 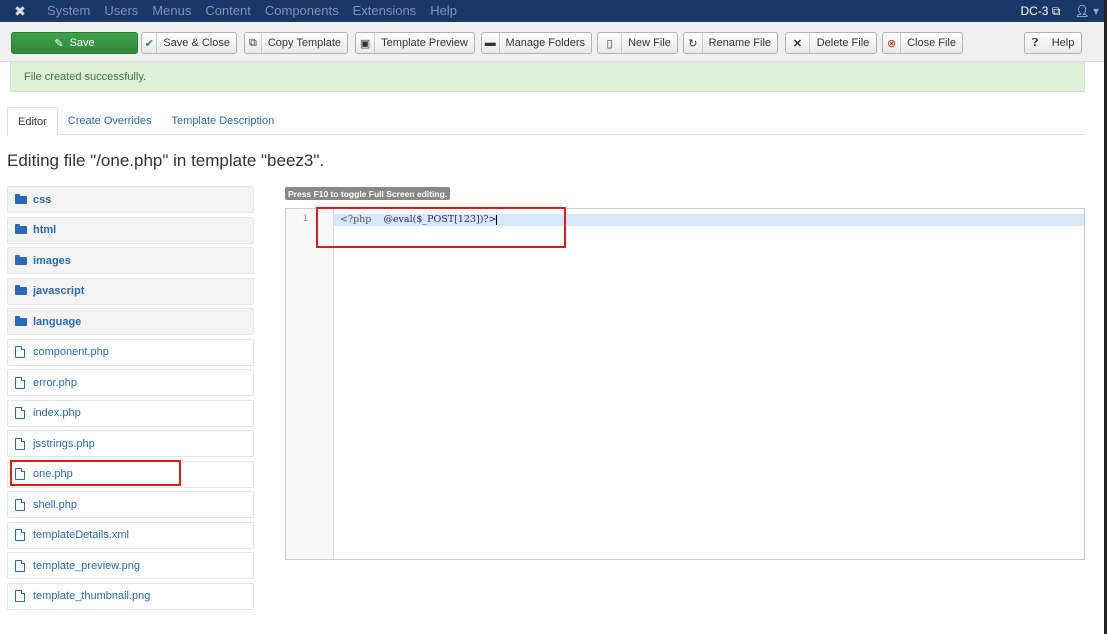 What do you see at coordinates (85, 76) in the screenshot?
I see `alert-message: File created successfully.` at bounding box center [85, 76].